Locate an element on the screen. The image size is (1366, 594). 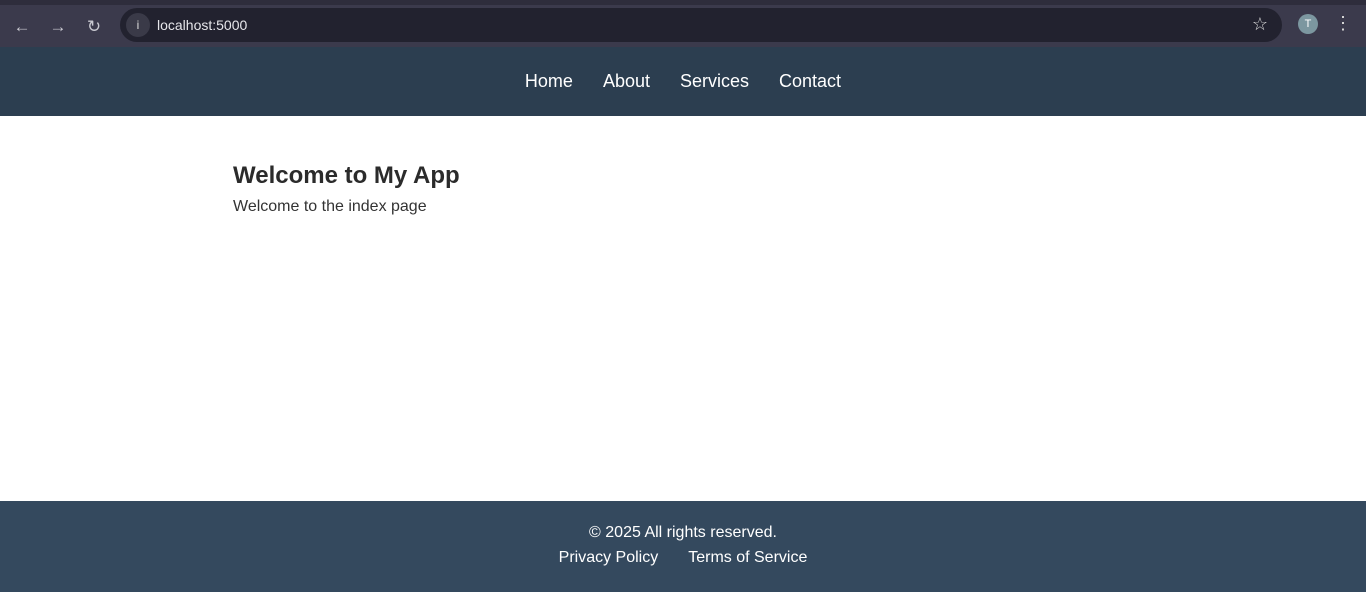
copyright: © 2025 All rights reserved. is located at coordinates (683, 532).